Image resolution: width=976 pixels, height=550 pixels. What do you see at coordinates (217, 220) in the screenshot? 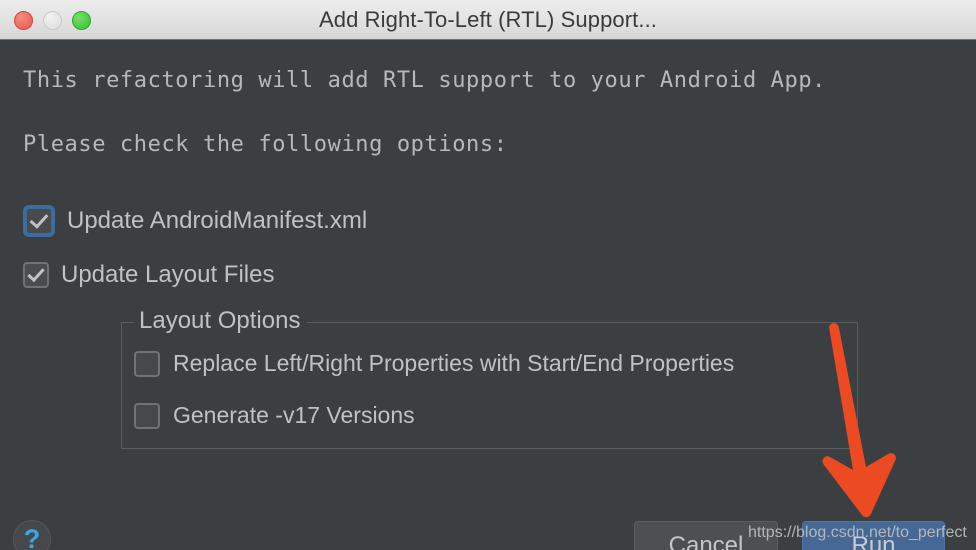
I see `checkbox-label: Update AndroidManifest.xml` at bounding box center [217, 220].